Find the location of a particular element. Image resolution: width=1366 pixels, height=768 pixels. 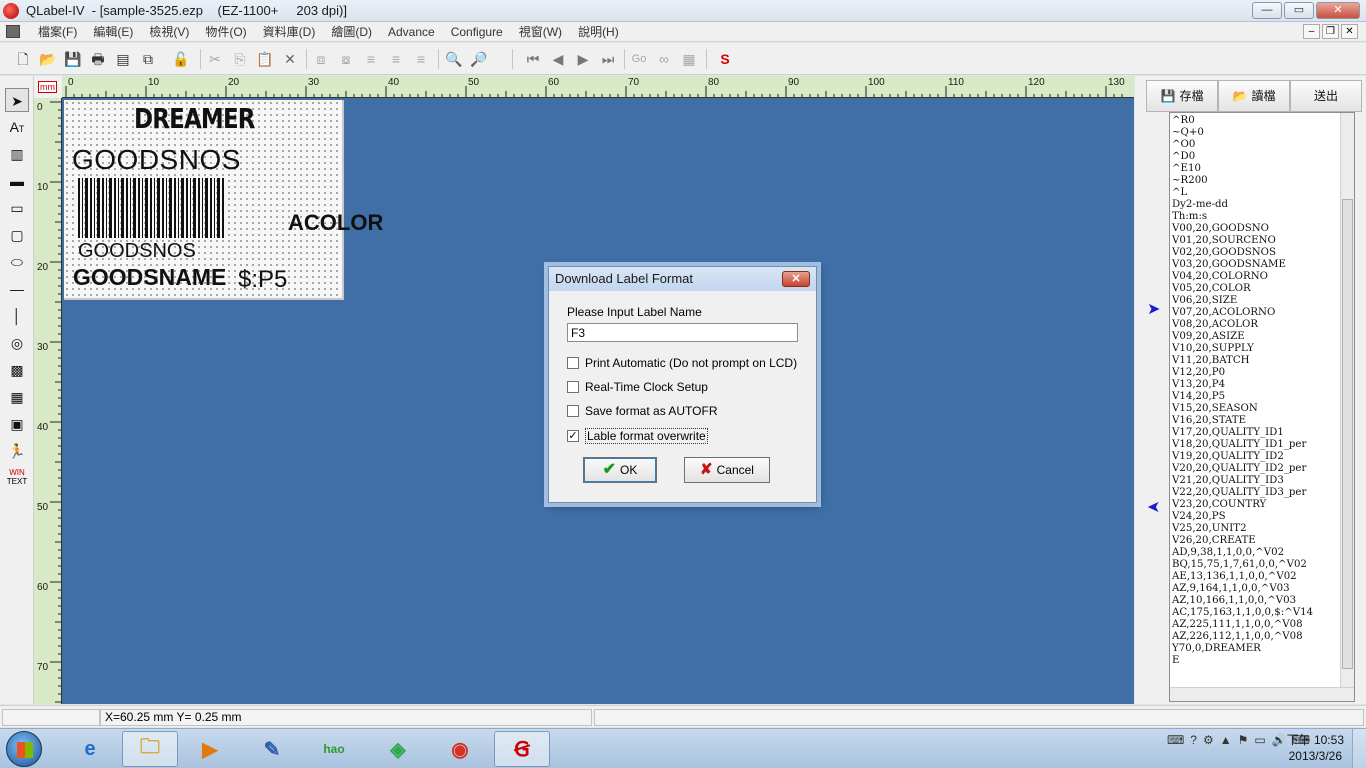

rectangle-icon: ▭ is located at coordinates (17, 208).